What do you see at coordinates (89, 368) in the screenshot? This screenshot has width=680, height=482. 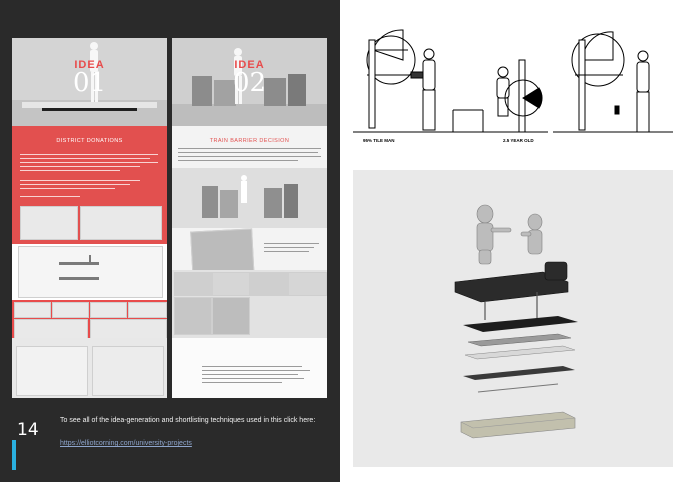 I see `bench-sketches` at bounding box center [89, 368].